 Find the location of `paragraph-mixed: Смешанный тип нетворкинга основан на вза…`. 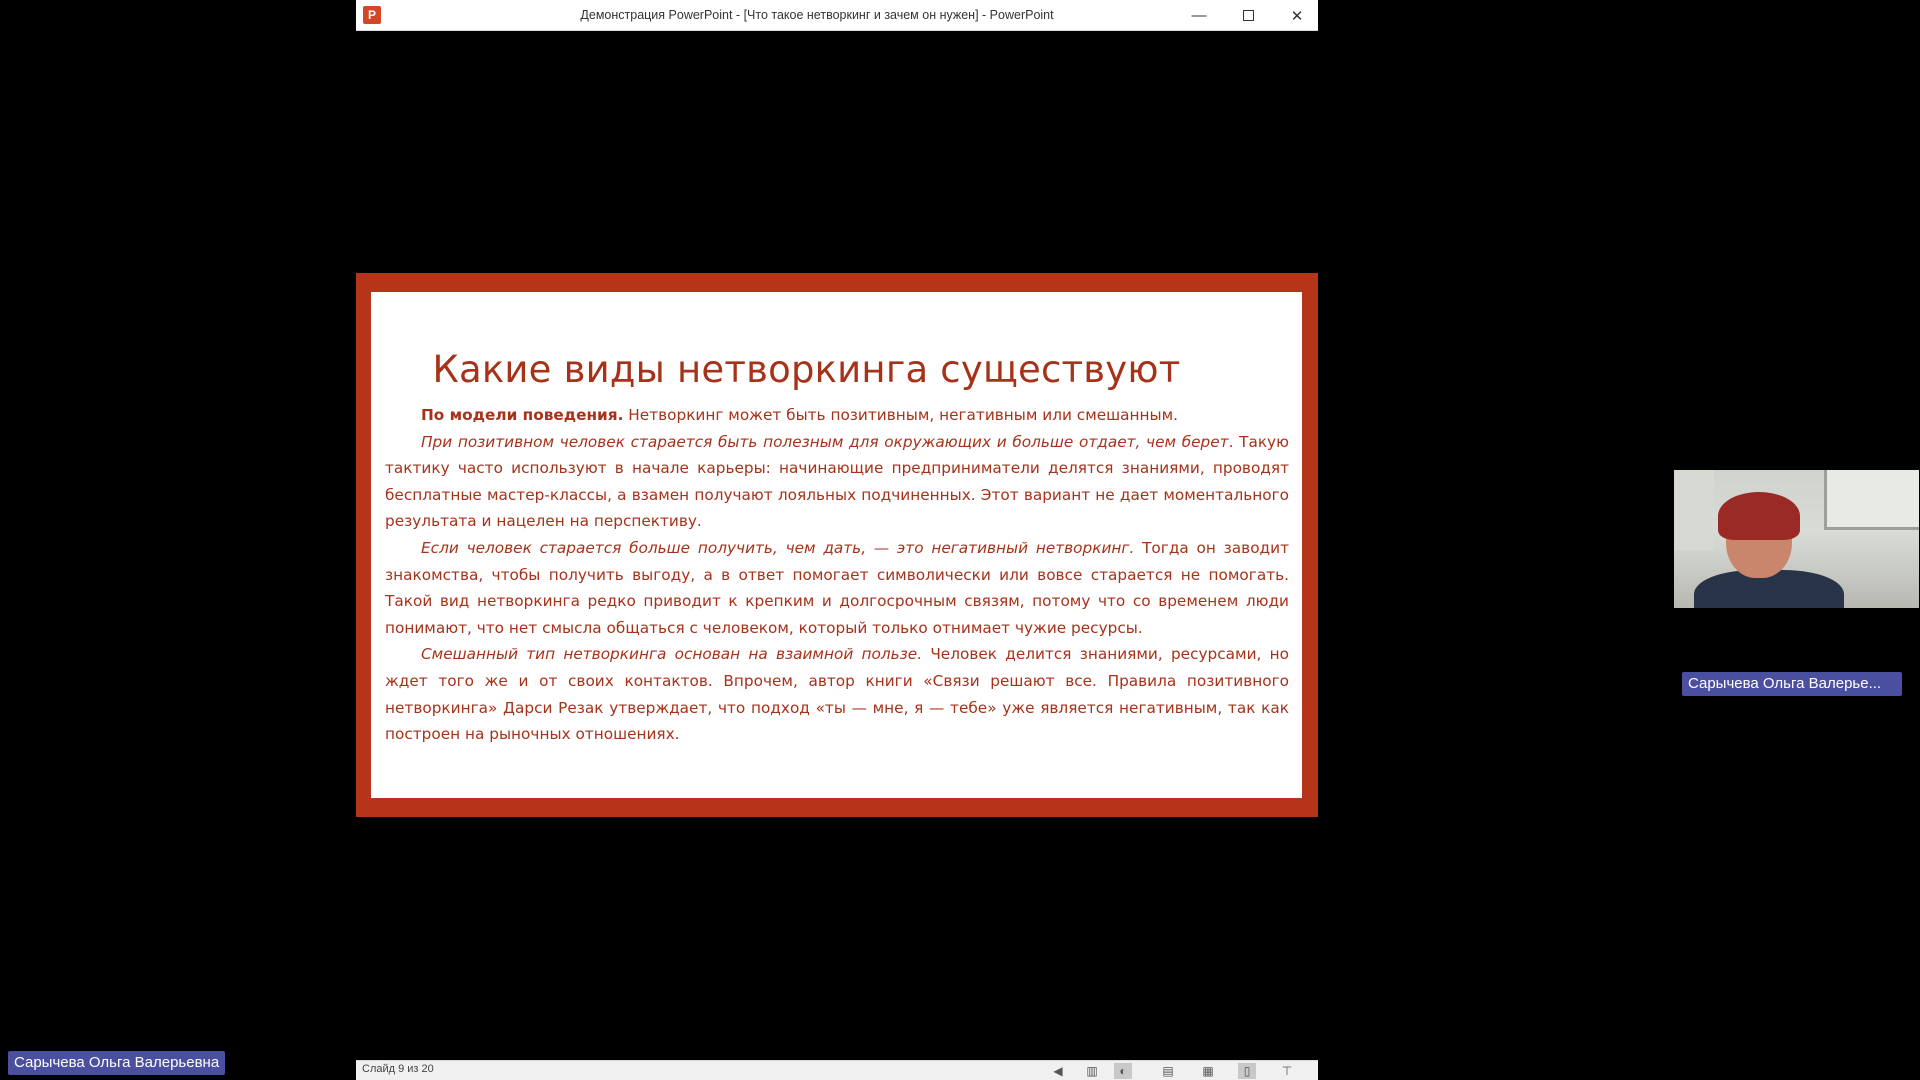

paragraph-mixed: Смешанный тип нетворкинга основан на вза… is located at coordinates (837, 694).